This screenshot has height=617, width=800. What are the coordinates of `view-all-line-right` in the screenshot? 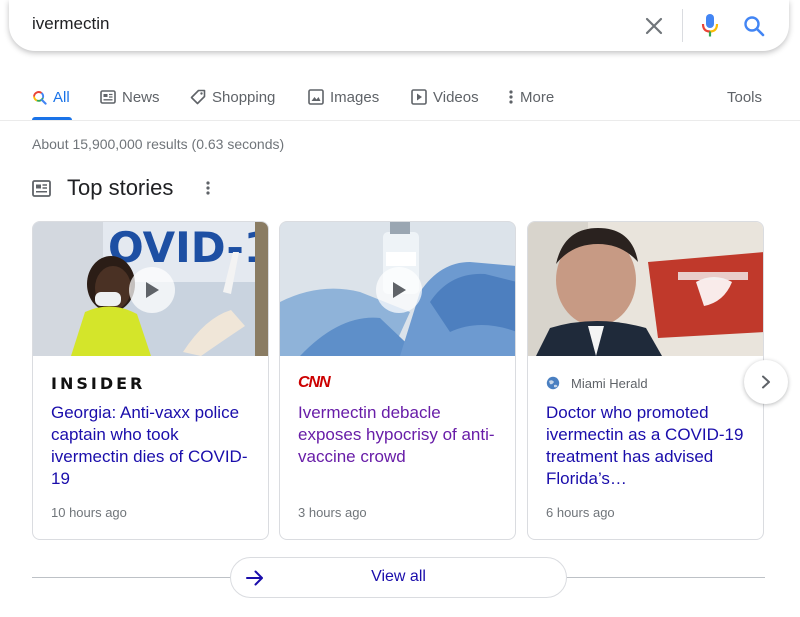 It's located at (666, 577).